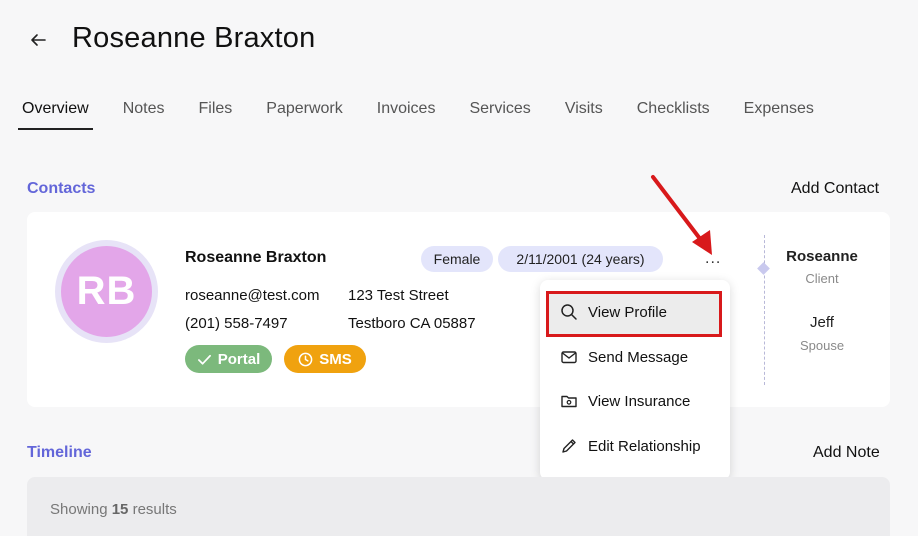  I want to click on back-arrow-icon, so click(38, 40).